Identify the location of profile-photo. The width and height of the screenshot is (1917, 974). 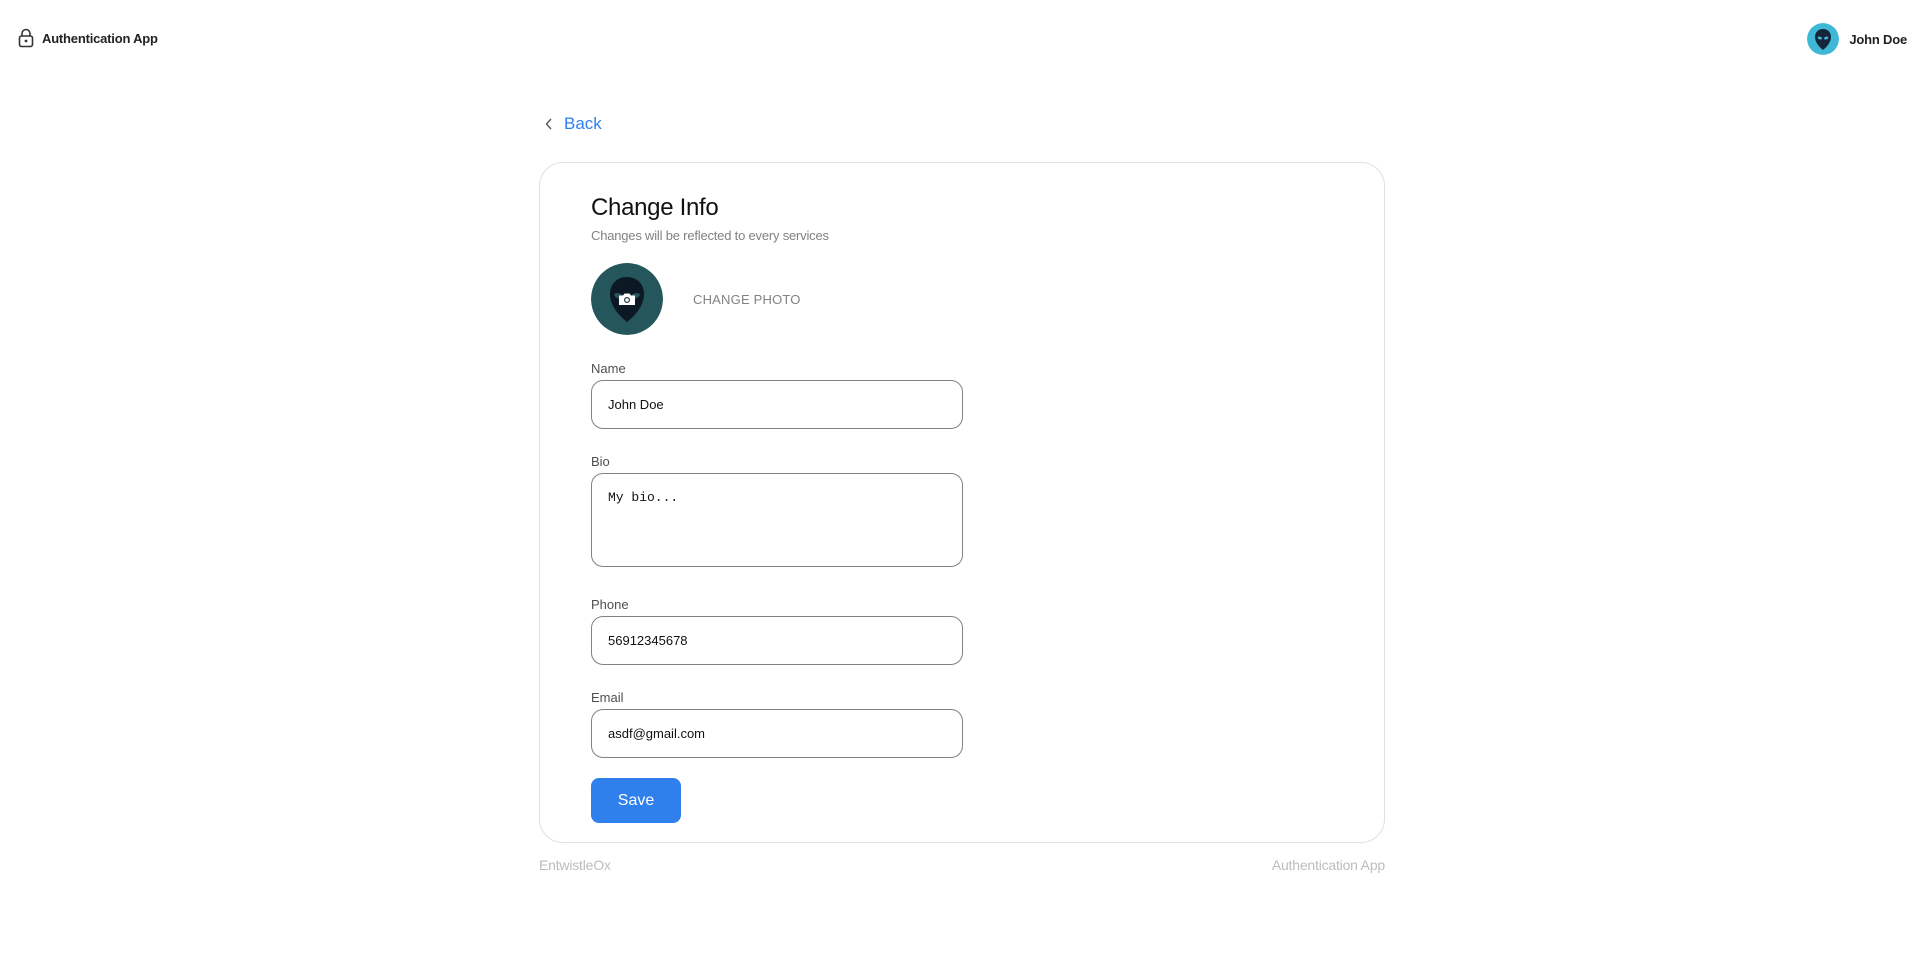
(627, 299).